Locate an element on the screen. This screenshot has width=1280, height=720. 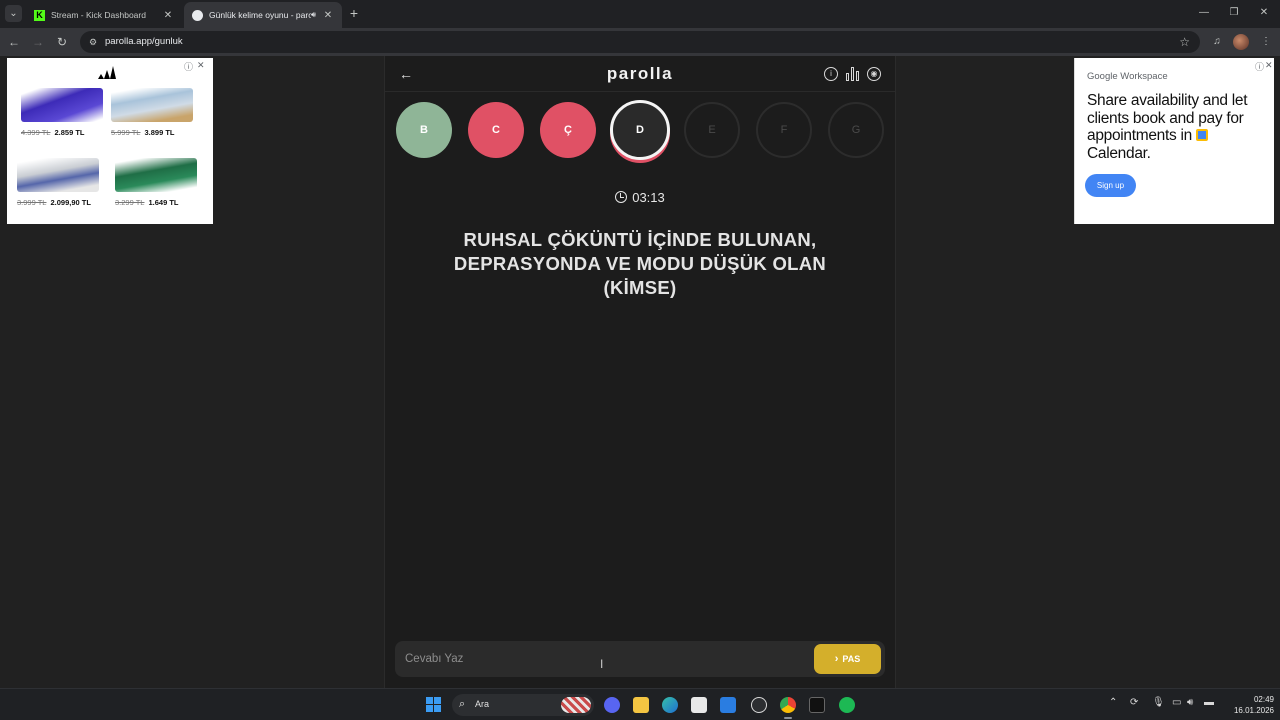
windows-taskbar: ⌕ Ara ⌃ ⟳ 🎙︎ ▭ 🔊︎ ▬ 02:49 16.01.2026 is located at coordinates (640, 704).